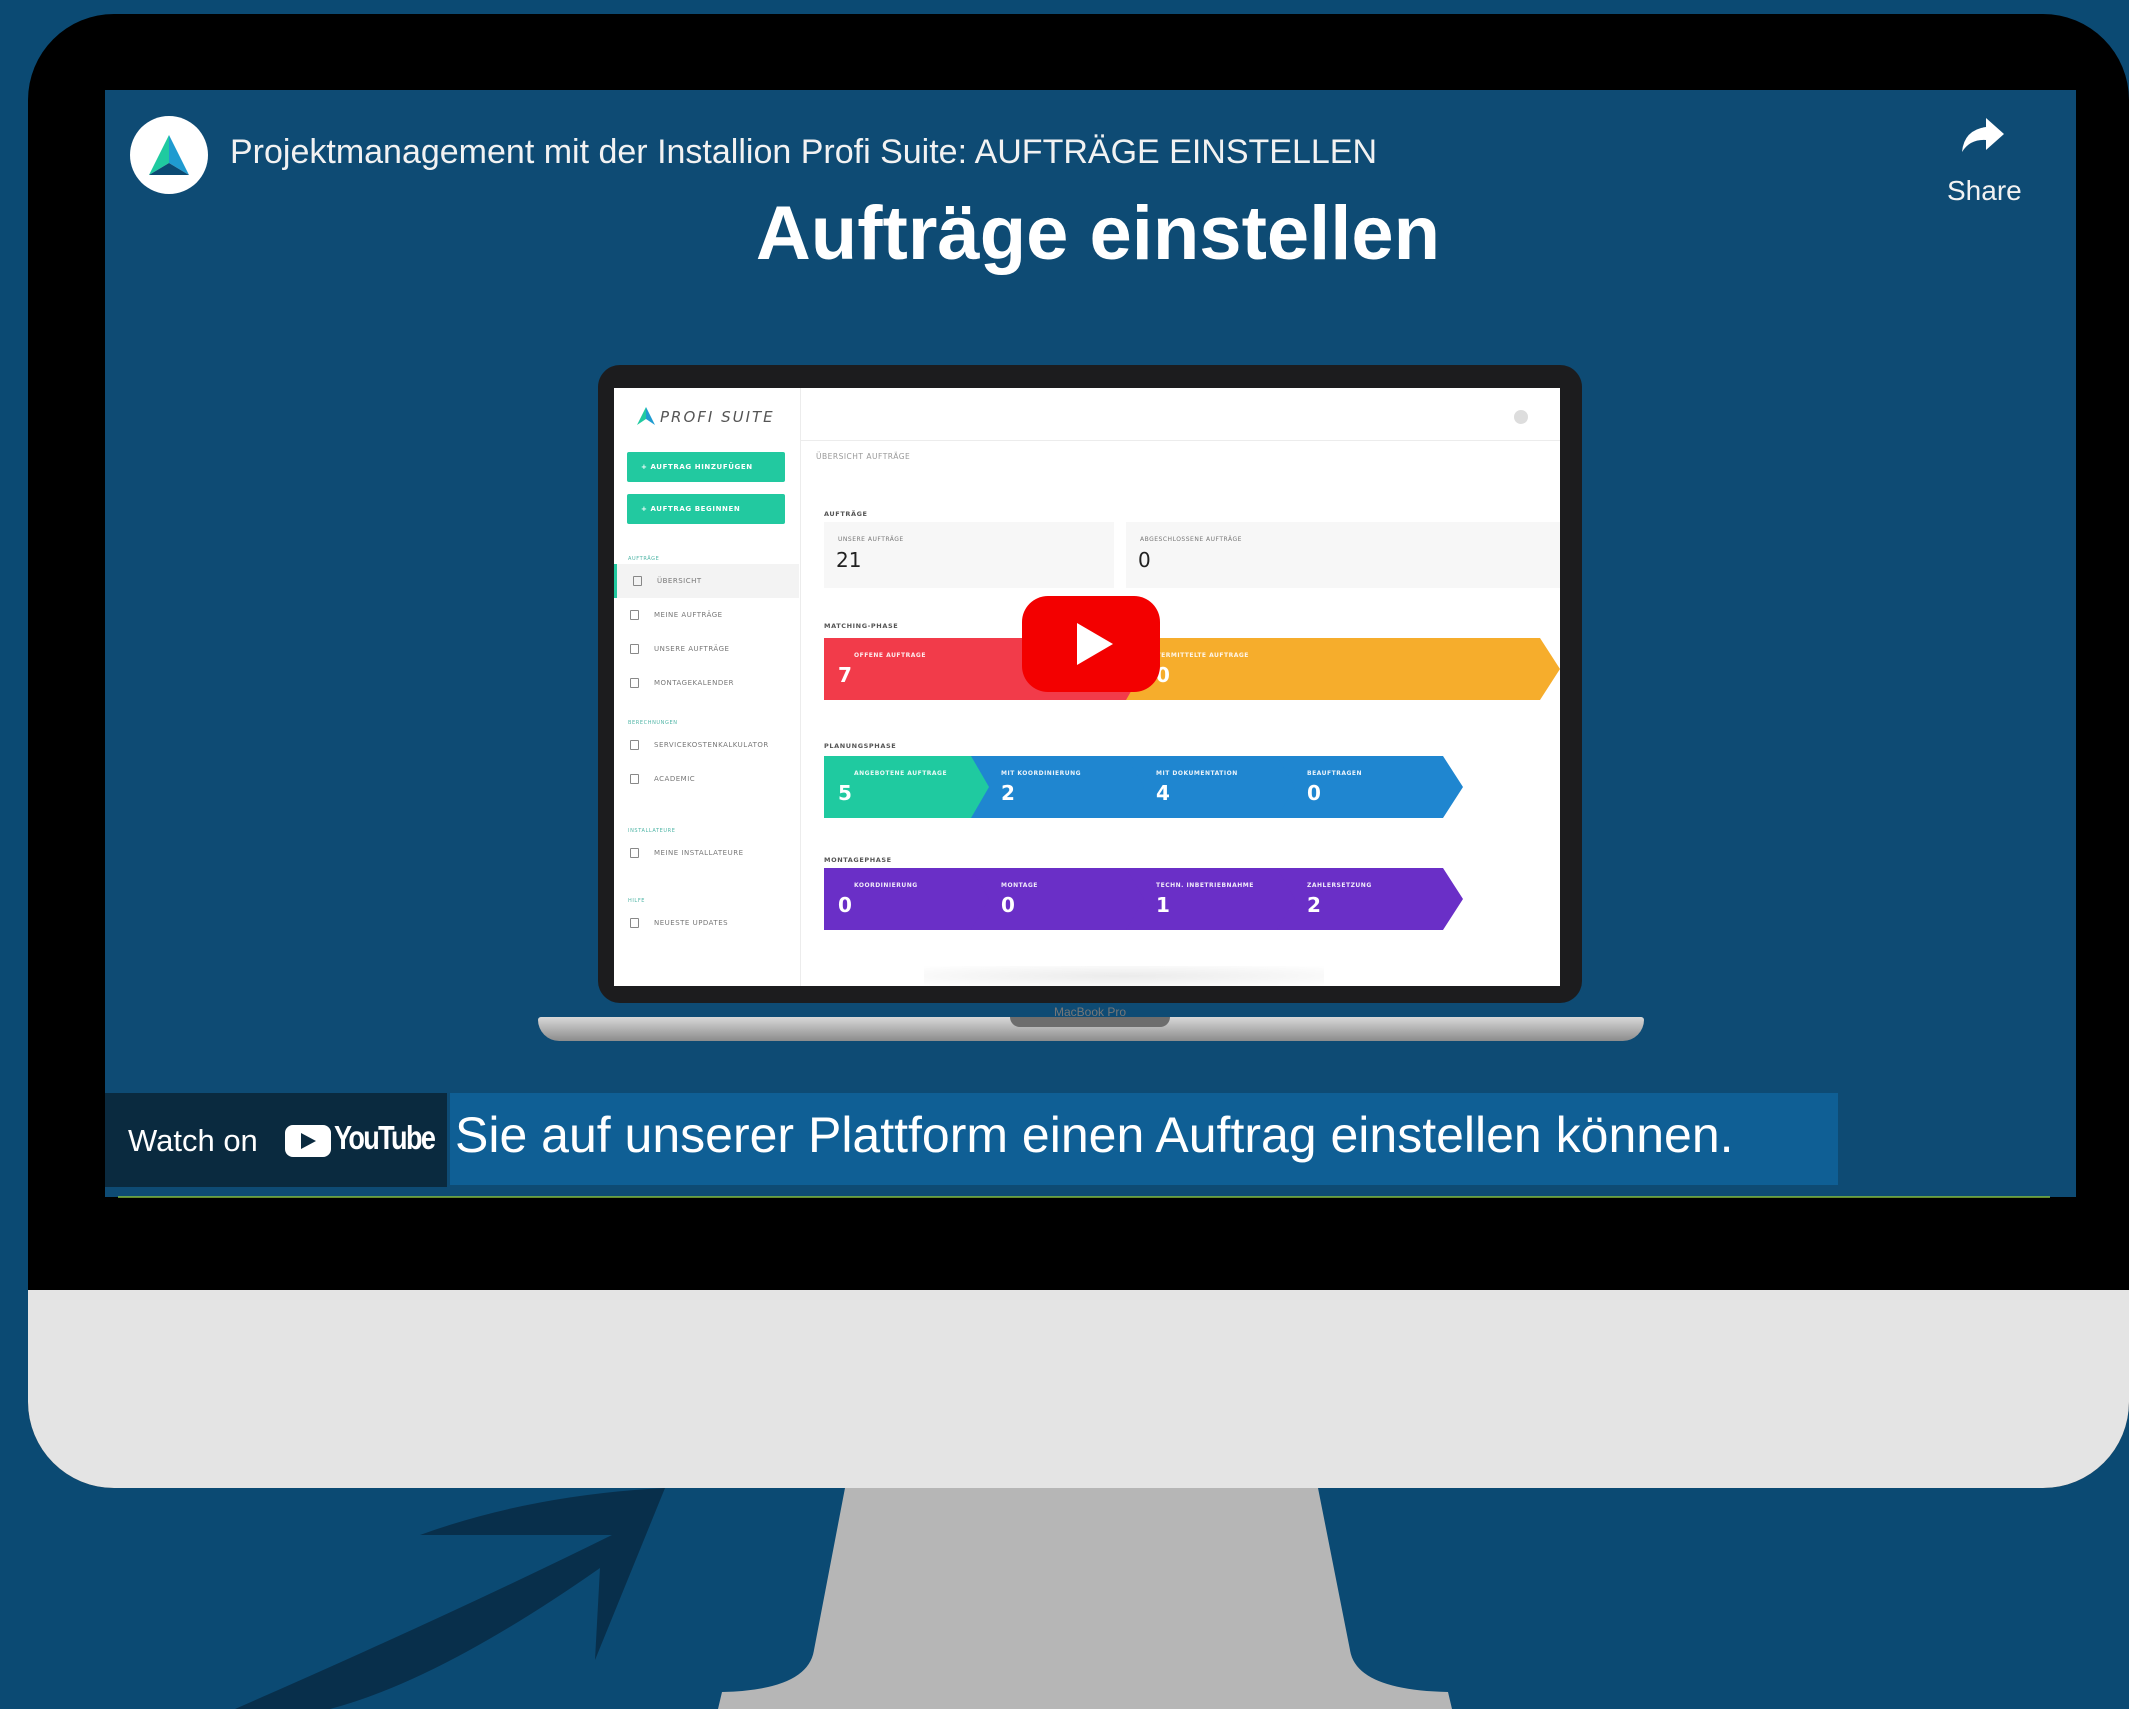 Image resolution: width=2129 pixels, height=1709 pixels. What do you see at coordinates (1197, 773) in the screenshot?
I see `phase-card-label: MIT DOKUMENTATION` at bounding box center [1197, 773].